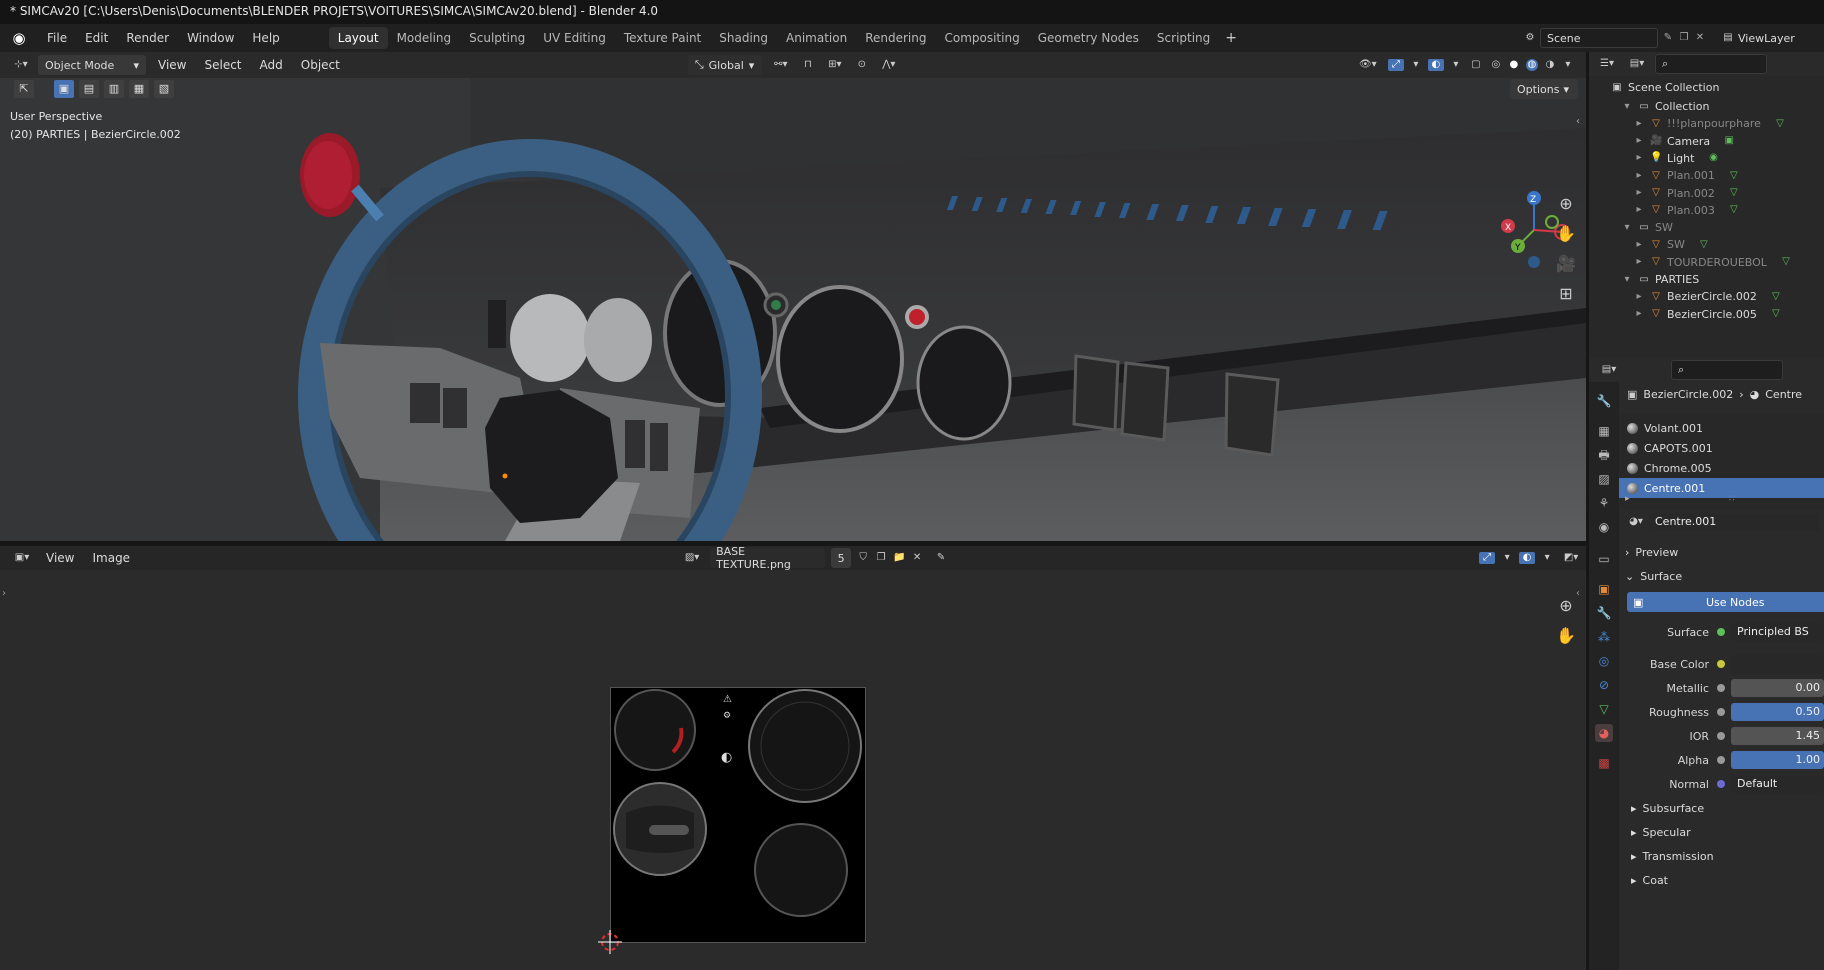 The height and width of the screenshot is (970, 1824). What do you see at coordinates (743, 38) in the screenshot?
I see `tab-shading: Shading` at bounding box center [743, 38].